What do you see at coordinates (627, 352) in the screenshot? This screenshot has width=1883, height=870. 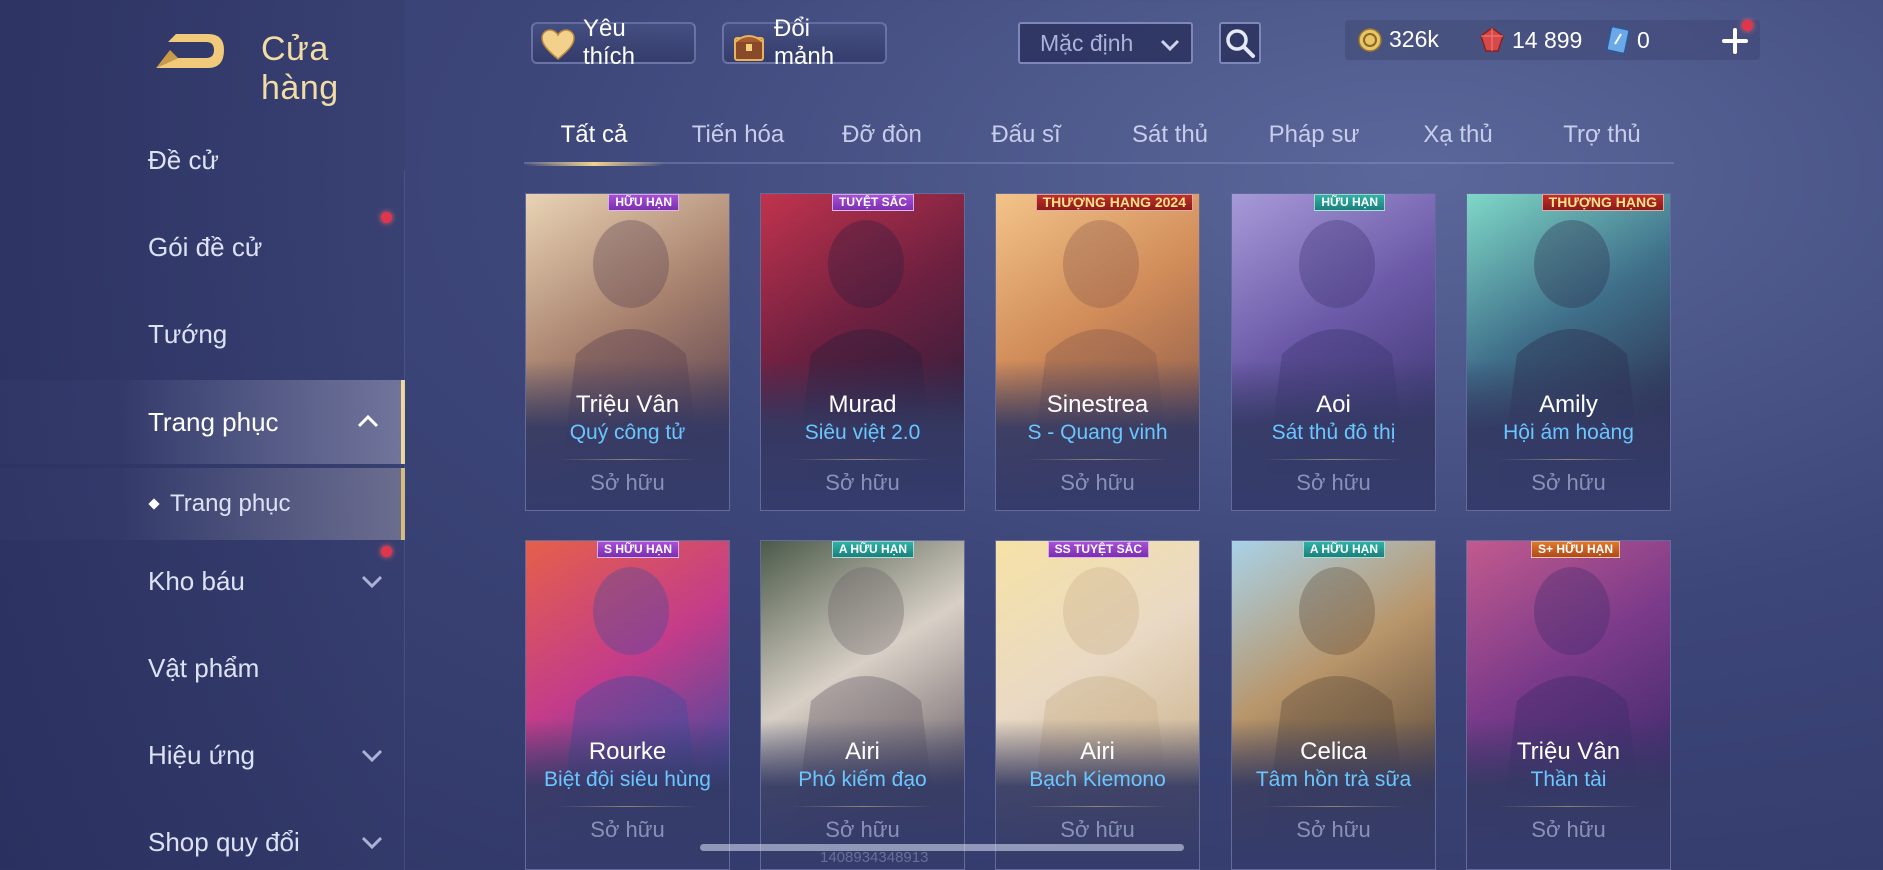 I see `skin-card: HỮU HẠN Triệu Vân Quý công tử Sở hữu` at bounding box center [627, 352].